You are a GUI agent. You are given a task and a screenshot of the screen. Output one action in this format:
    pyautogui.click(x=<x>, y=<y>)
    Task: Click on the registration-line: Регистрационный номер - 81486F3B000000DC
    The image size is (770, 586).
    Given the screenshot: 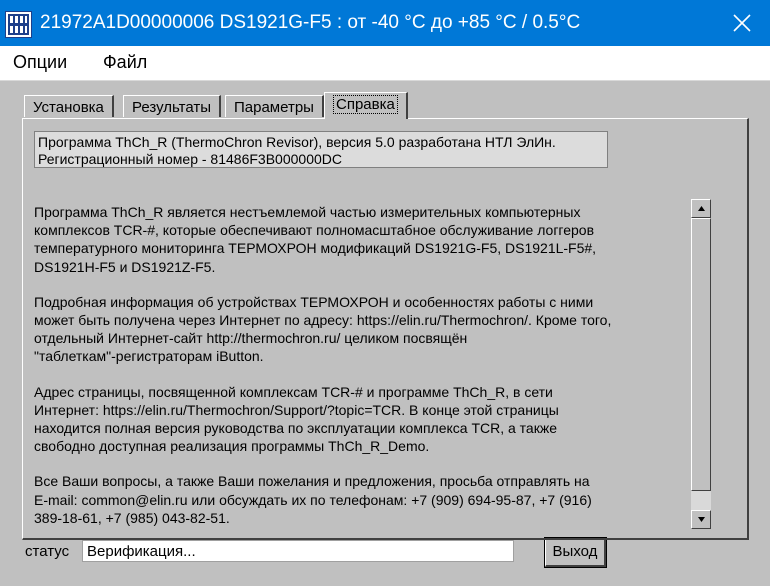 What is the action you would take?
    pyautogui.click(x=190, y=159)
    